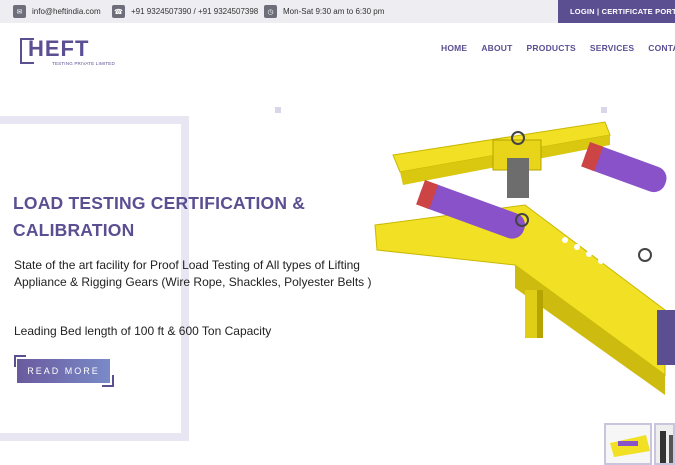  I want to click on right-cylinder, so click(624, 167).